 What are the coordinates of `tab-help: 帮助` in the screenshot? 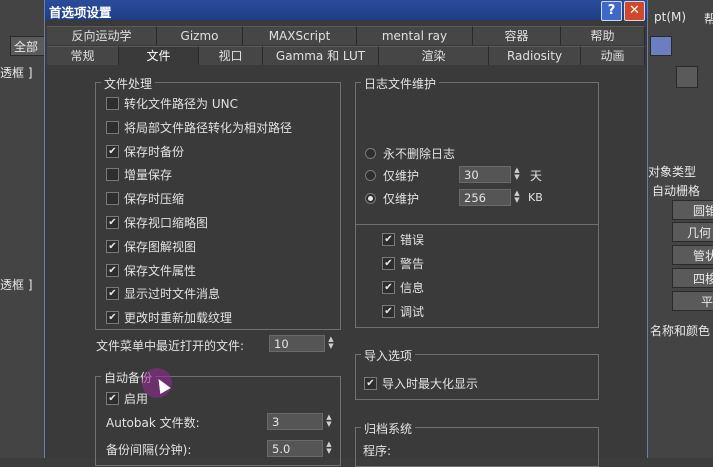 It's located at (603, 35).